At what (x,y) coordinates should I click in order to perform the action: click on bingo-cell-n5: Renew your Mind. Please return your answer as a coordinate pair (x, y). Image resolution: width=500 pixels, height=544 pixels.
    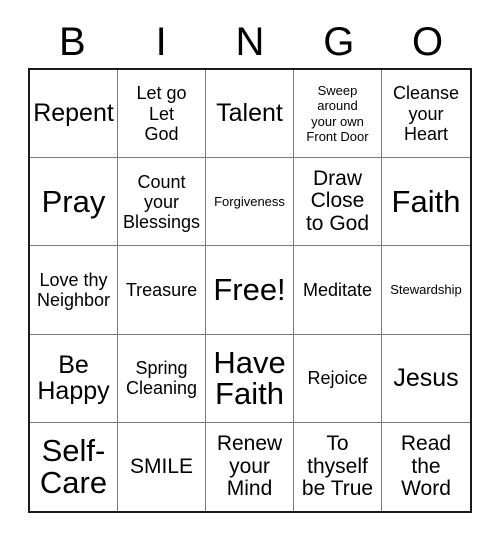
    Looking at the image, I should click on (250, 466).